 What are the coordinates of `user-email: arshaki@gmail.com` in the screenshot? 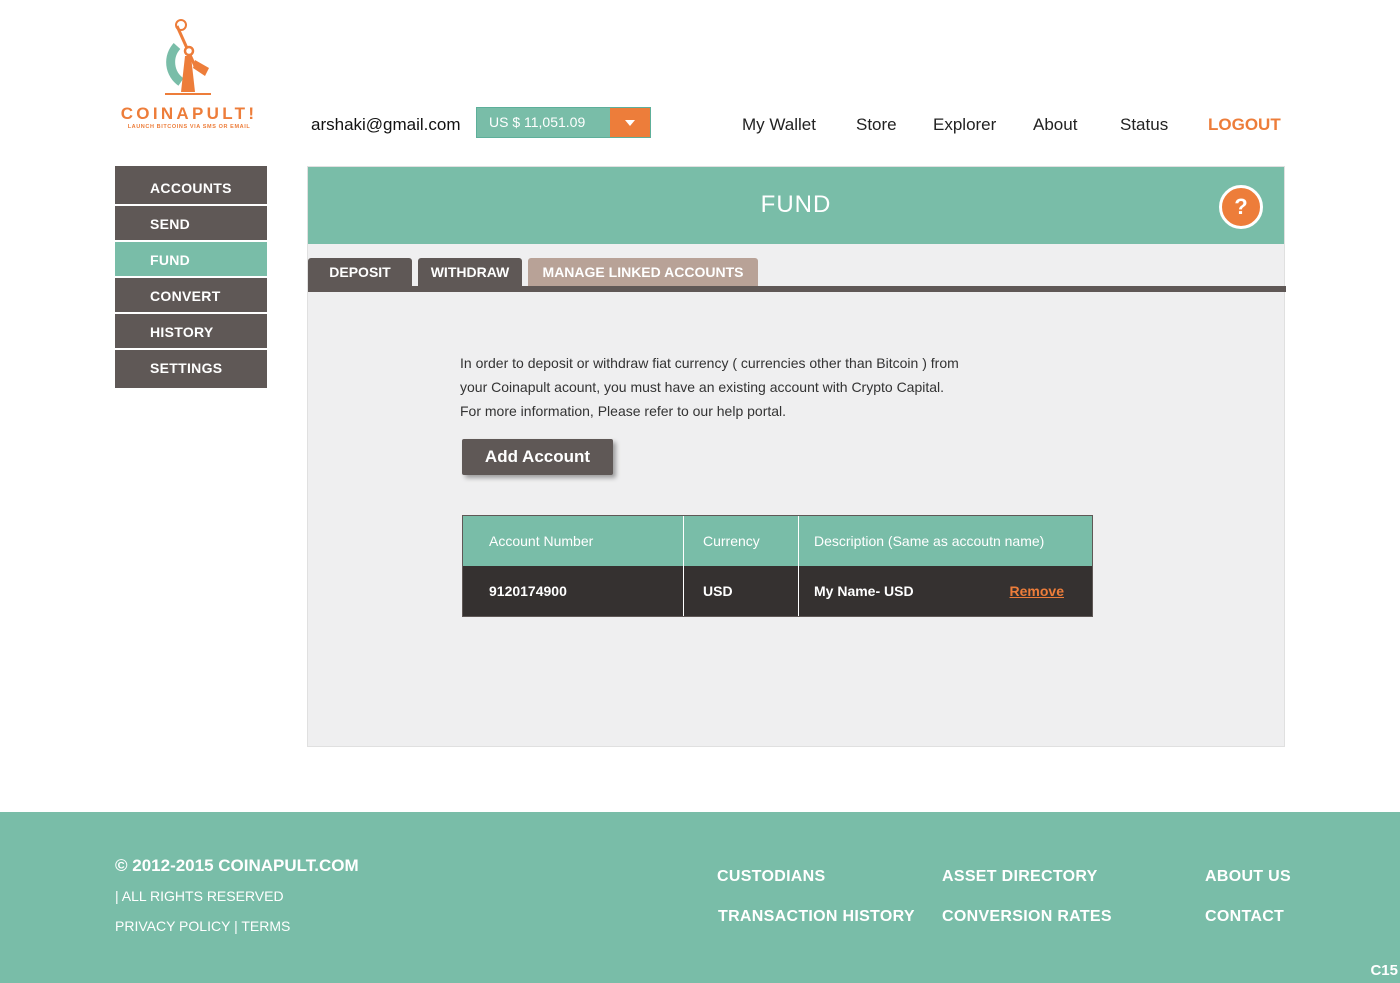 It's located at (386, 124).